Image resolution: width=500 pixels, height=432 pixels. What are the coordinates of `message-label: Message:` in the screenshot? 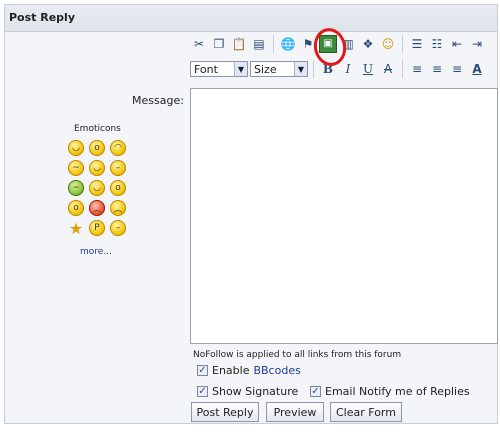 It's located at (158, 100).